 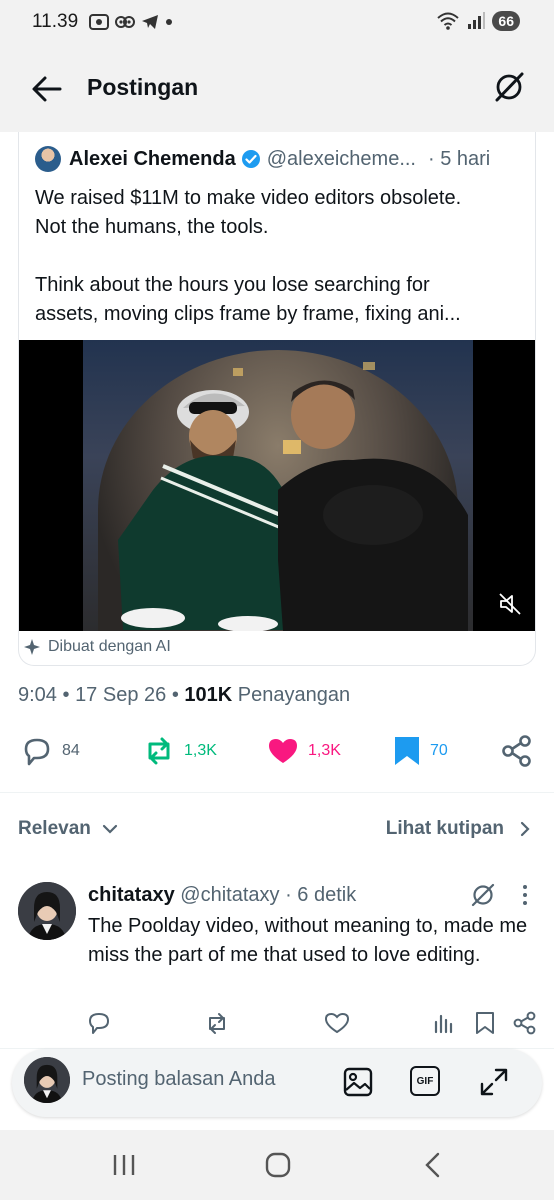 I want to click on page-title: Postingan, so click(x=143, y=87).